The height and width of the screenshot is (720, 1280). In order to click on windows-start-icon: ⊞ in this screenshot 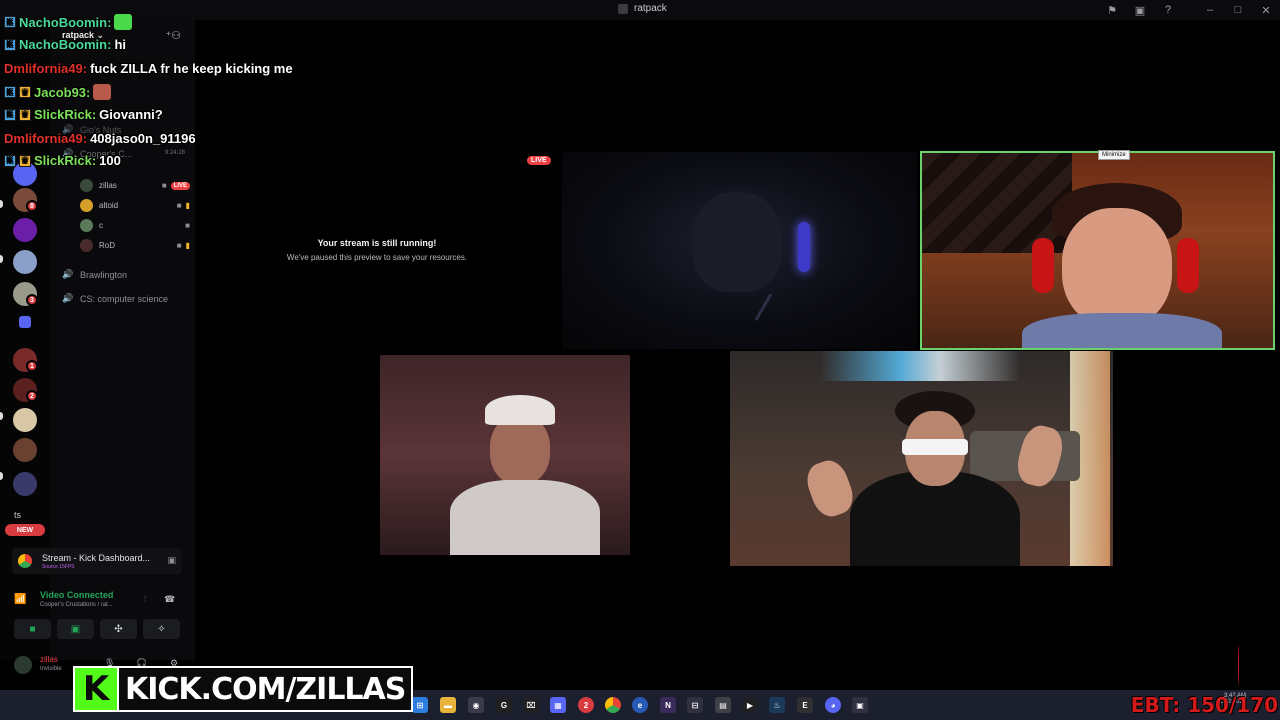, I will do `click(420, 705)`.